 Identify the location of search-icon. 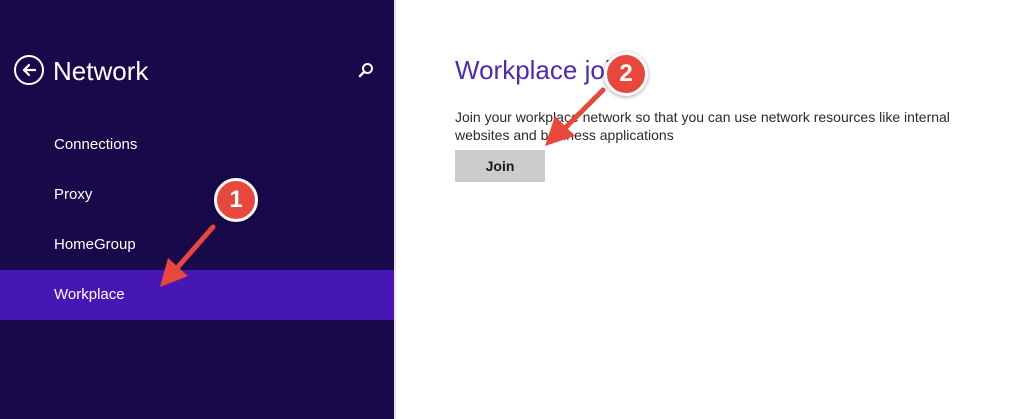
(365, 70).